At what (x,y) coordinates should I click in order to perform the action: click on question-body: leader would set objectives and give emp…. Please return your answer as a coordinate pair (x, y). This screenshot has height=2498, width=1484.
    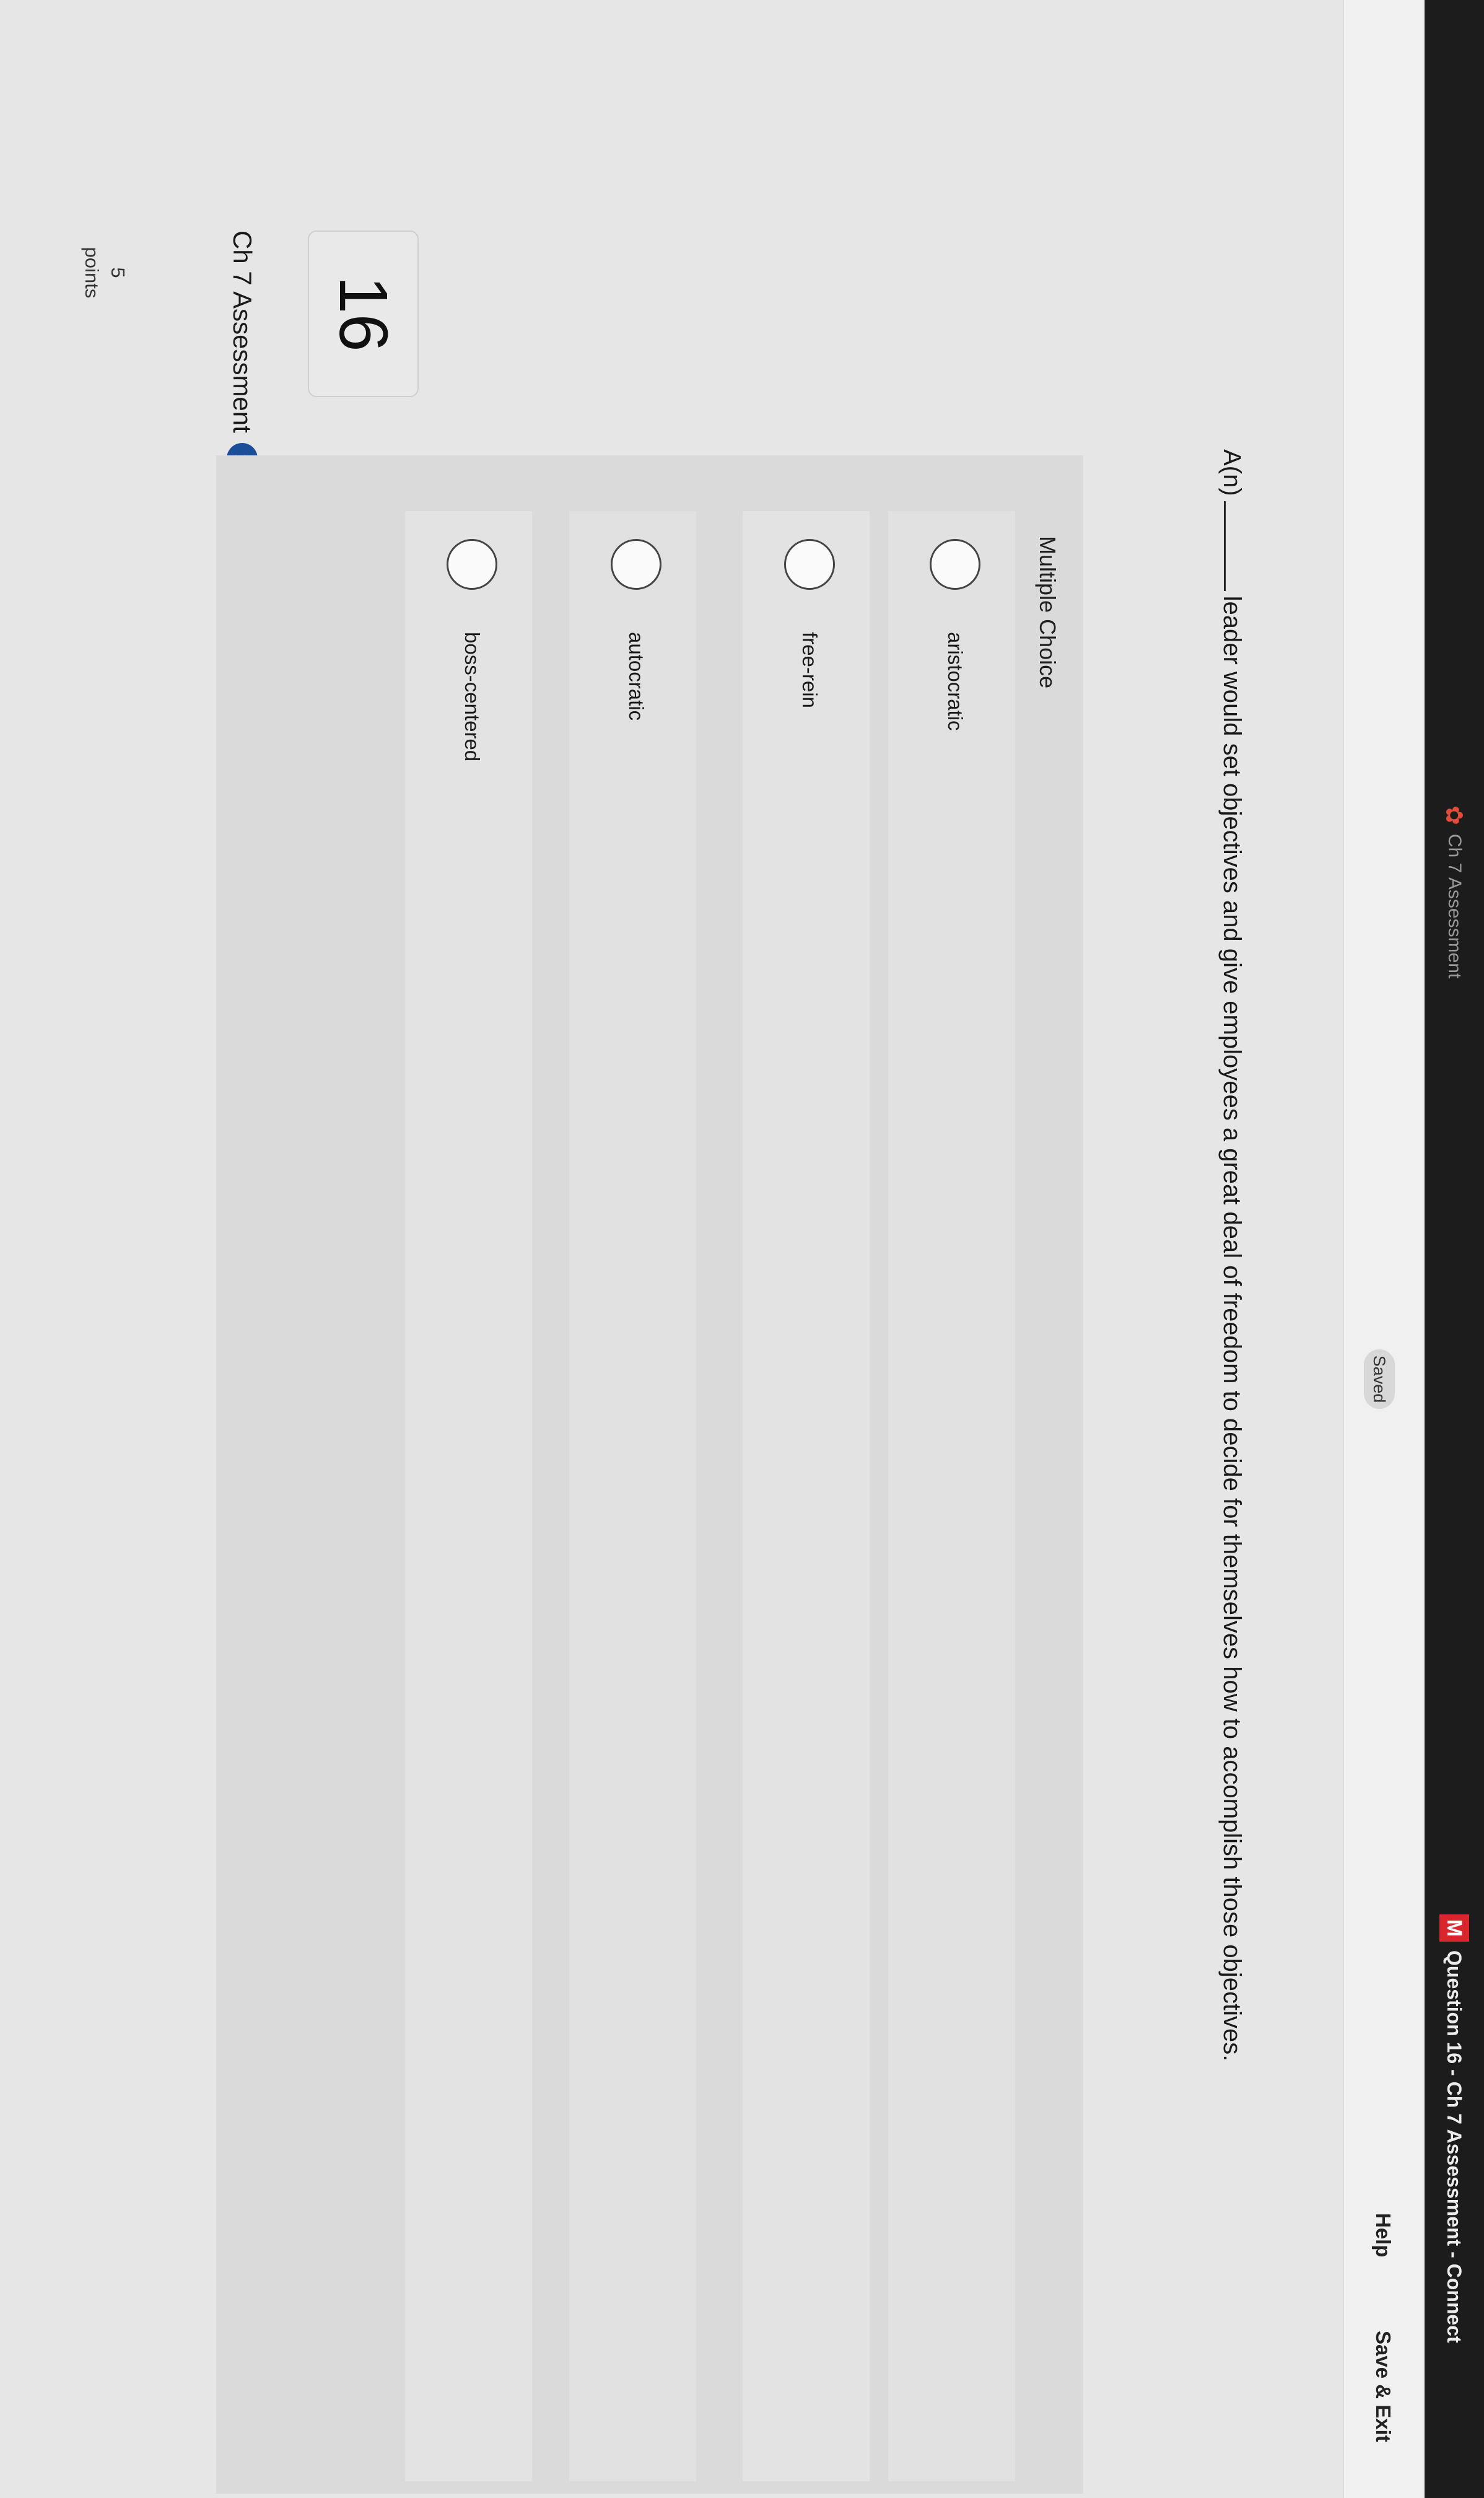
    Looking at the image, I should click on (1232, 1329).